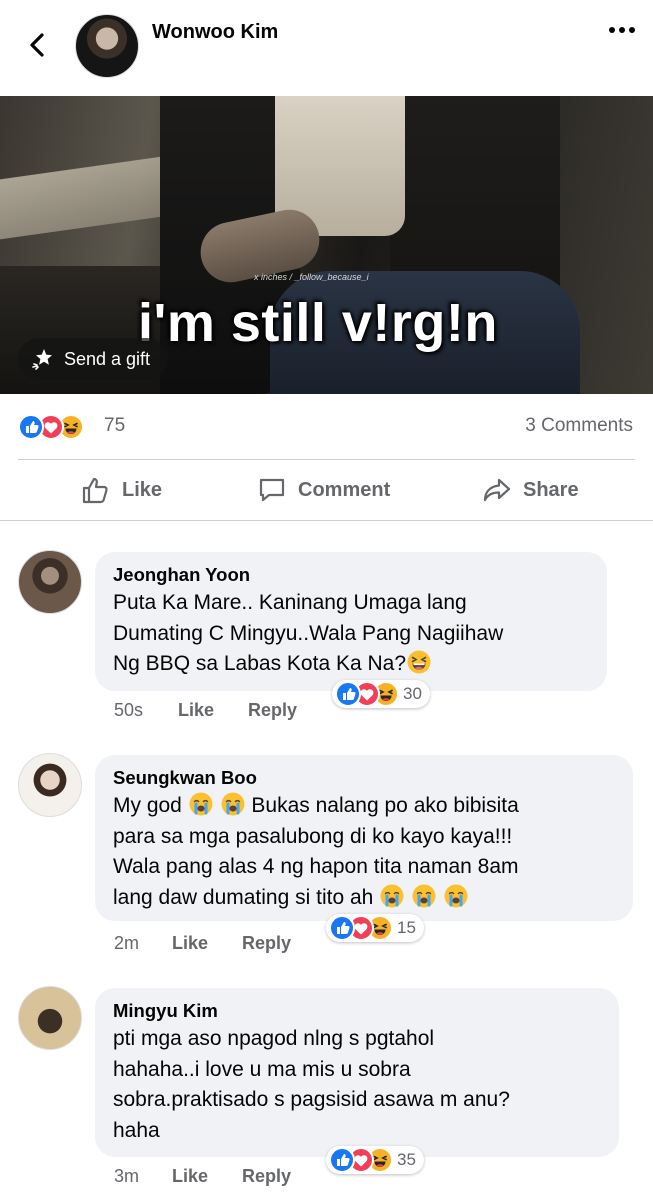  I want to click on laughing-emoji-icon, so click(419, 662).